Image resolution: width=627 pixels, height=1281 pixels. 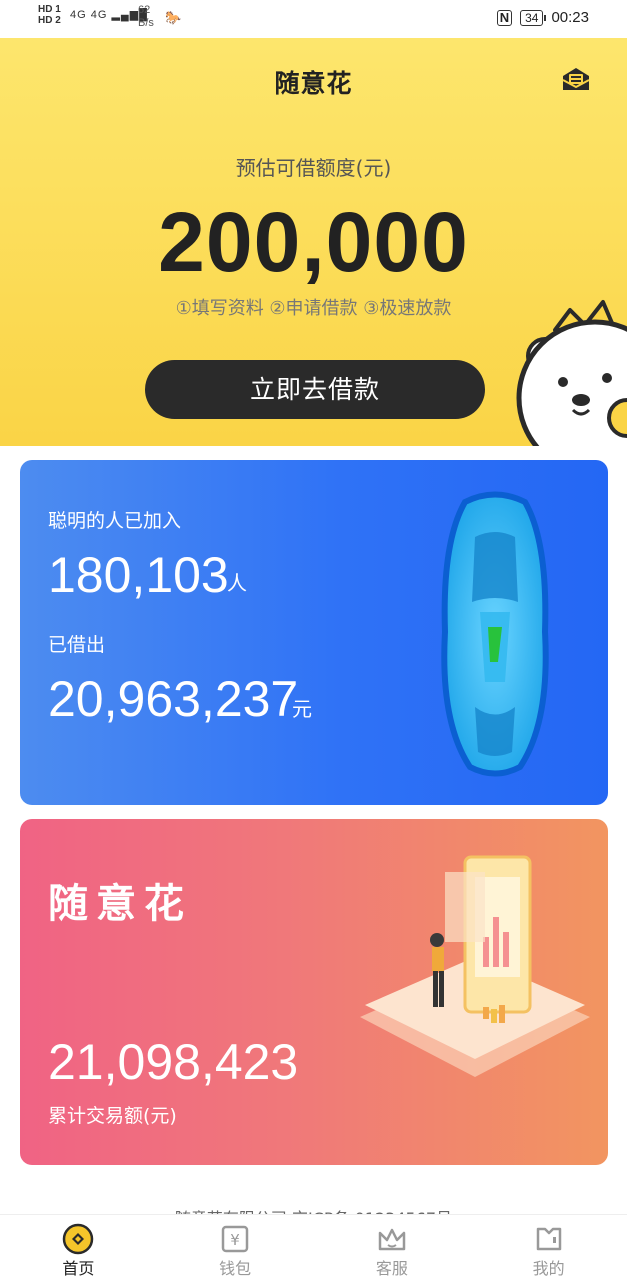 What do you see at coordinates (302, 709) in the screenshot?
I see `lent-unit: 元` at bounding box center [302, 709].